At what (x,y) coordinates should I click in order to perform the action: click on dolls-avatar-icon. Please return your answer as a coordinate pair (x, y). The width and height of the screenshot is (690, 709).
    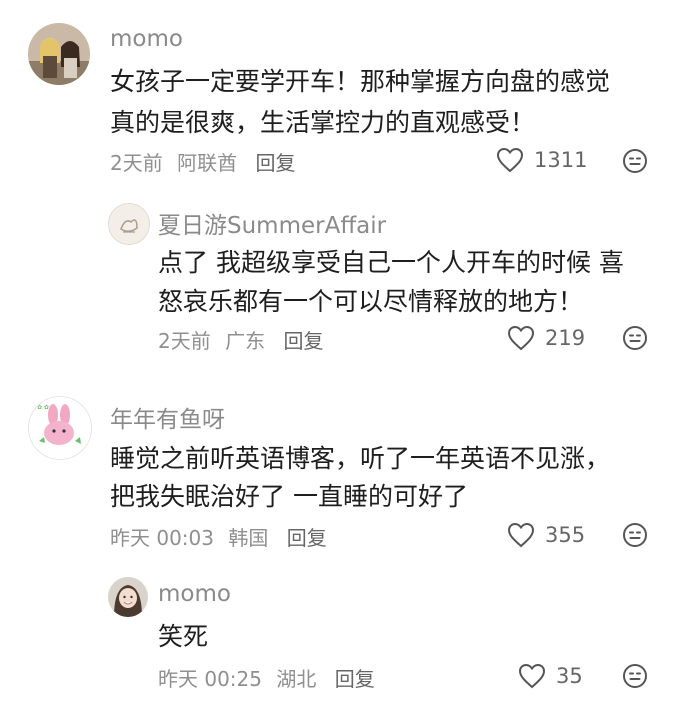
    Looking at the image, I should click on (59, 54).